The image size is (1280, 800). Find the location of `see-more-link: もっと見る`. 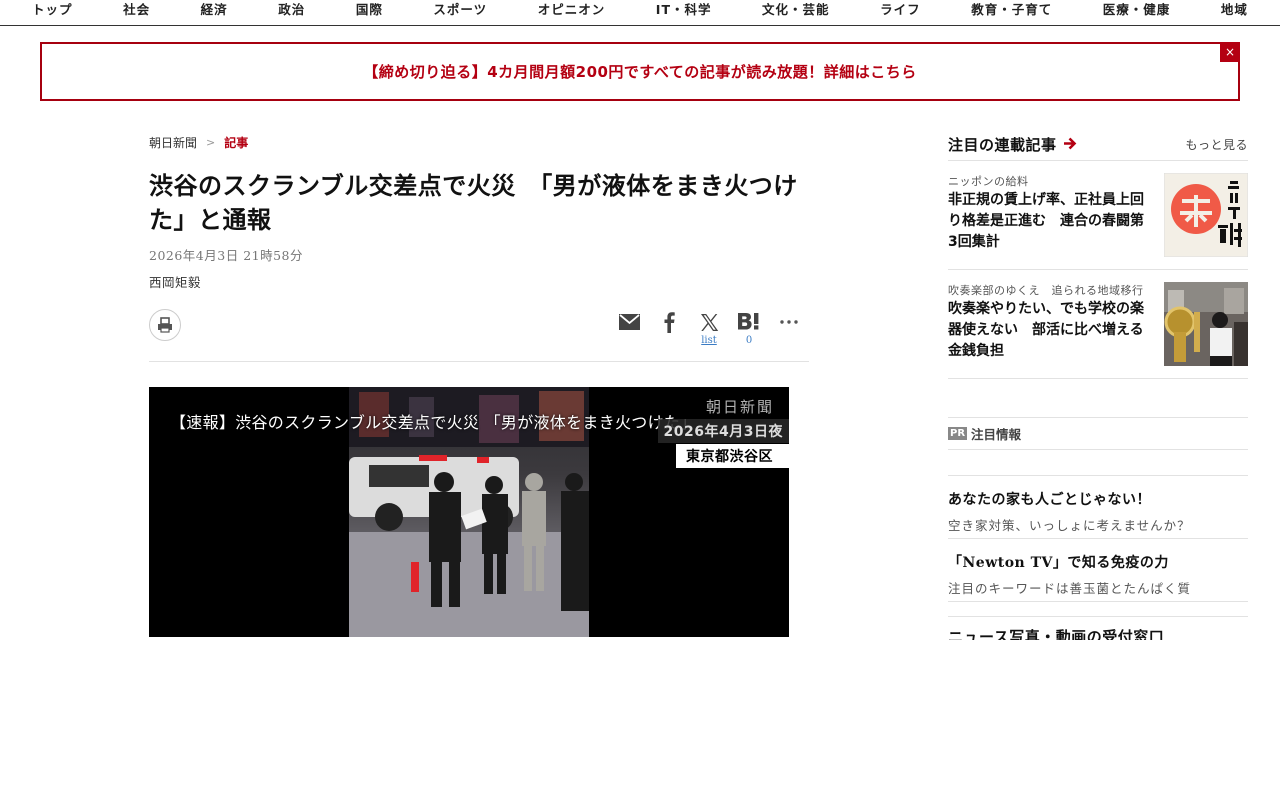

see-more-link: もっと見る is located at coordinates (1216, 144).